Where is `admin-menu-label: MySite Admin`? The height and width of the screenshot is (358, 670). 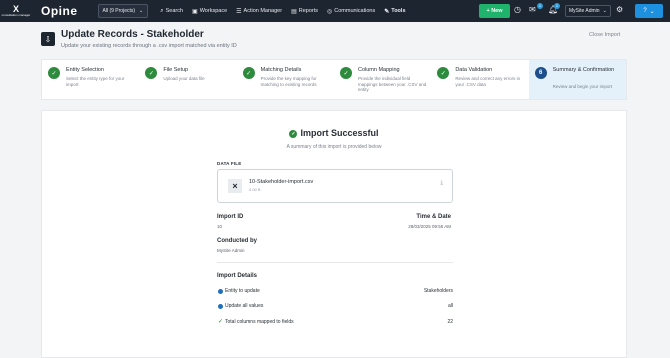 admin-menu-label: MySite Admin is located at coordinates (584, 11).